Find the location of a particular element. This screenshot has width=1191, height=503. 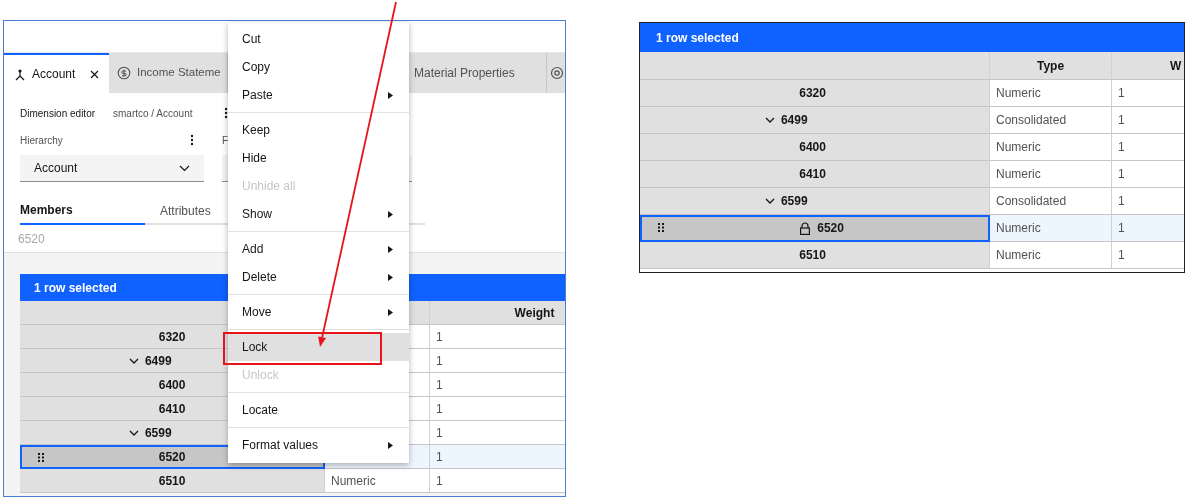

member-cell: 6400 is located at coordinates (815, 147).